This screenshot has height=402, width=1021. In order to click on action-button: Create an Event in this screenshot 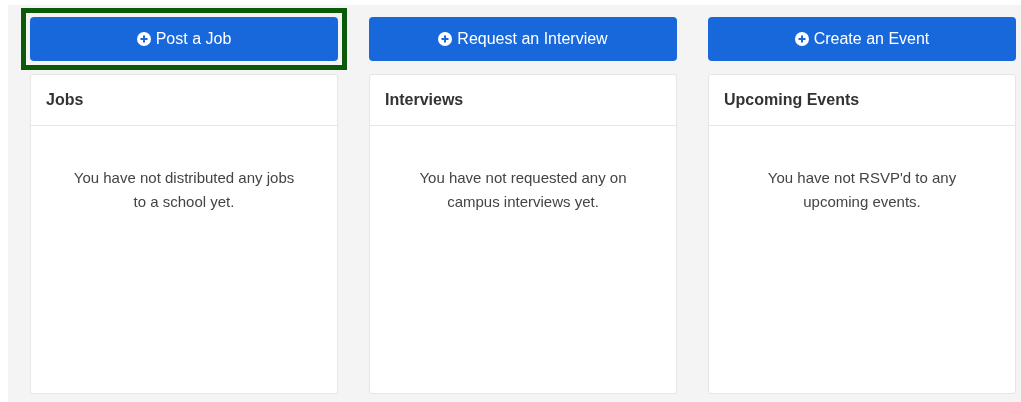, I will do `click(862, 39)`.